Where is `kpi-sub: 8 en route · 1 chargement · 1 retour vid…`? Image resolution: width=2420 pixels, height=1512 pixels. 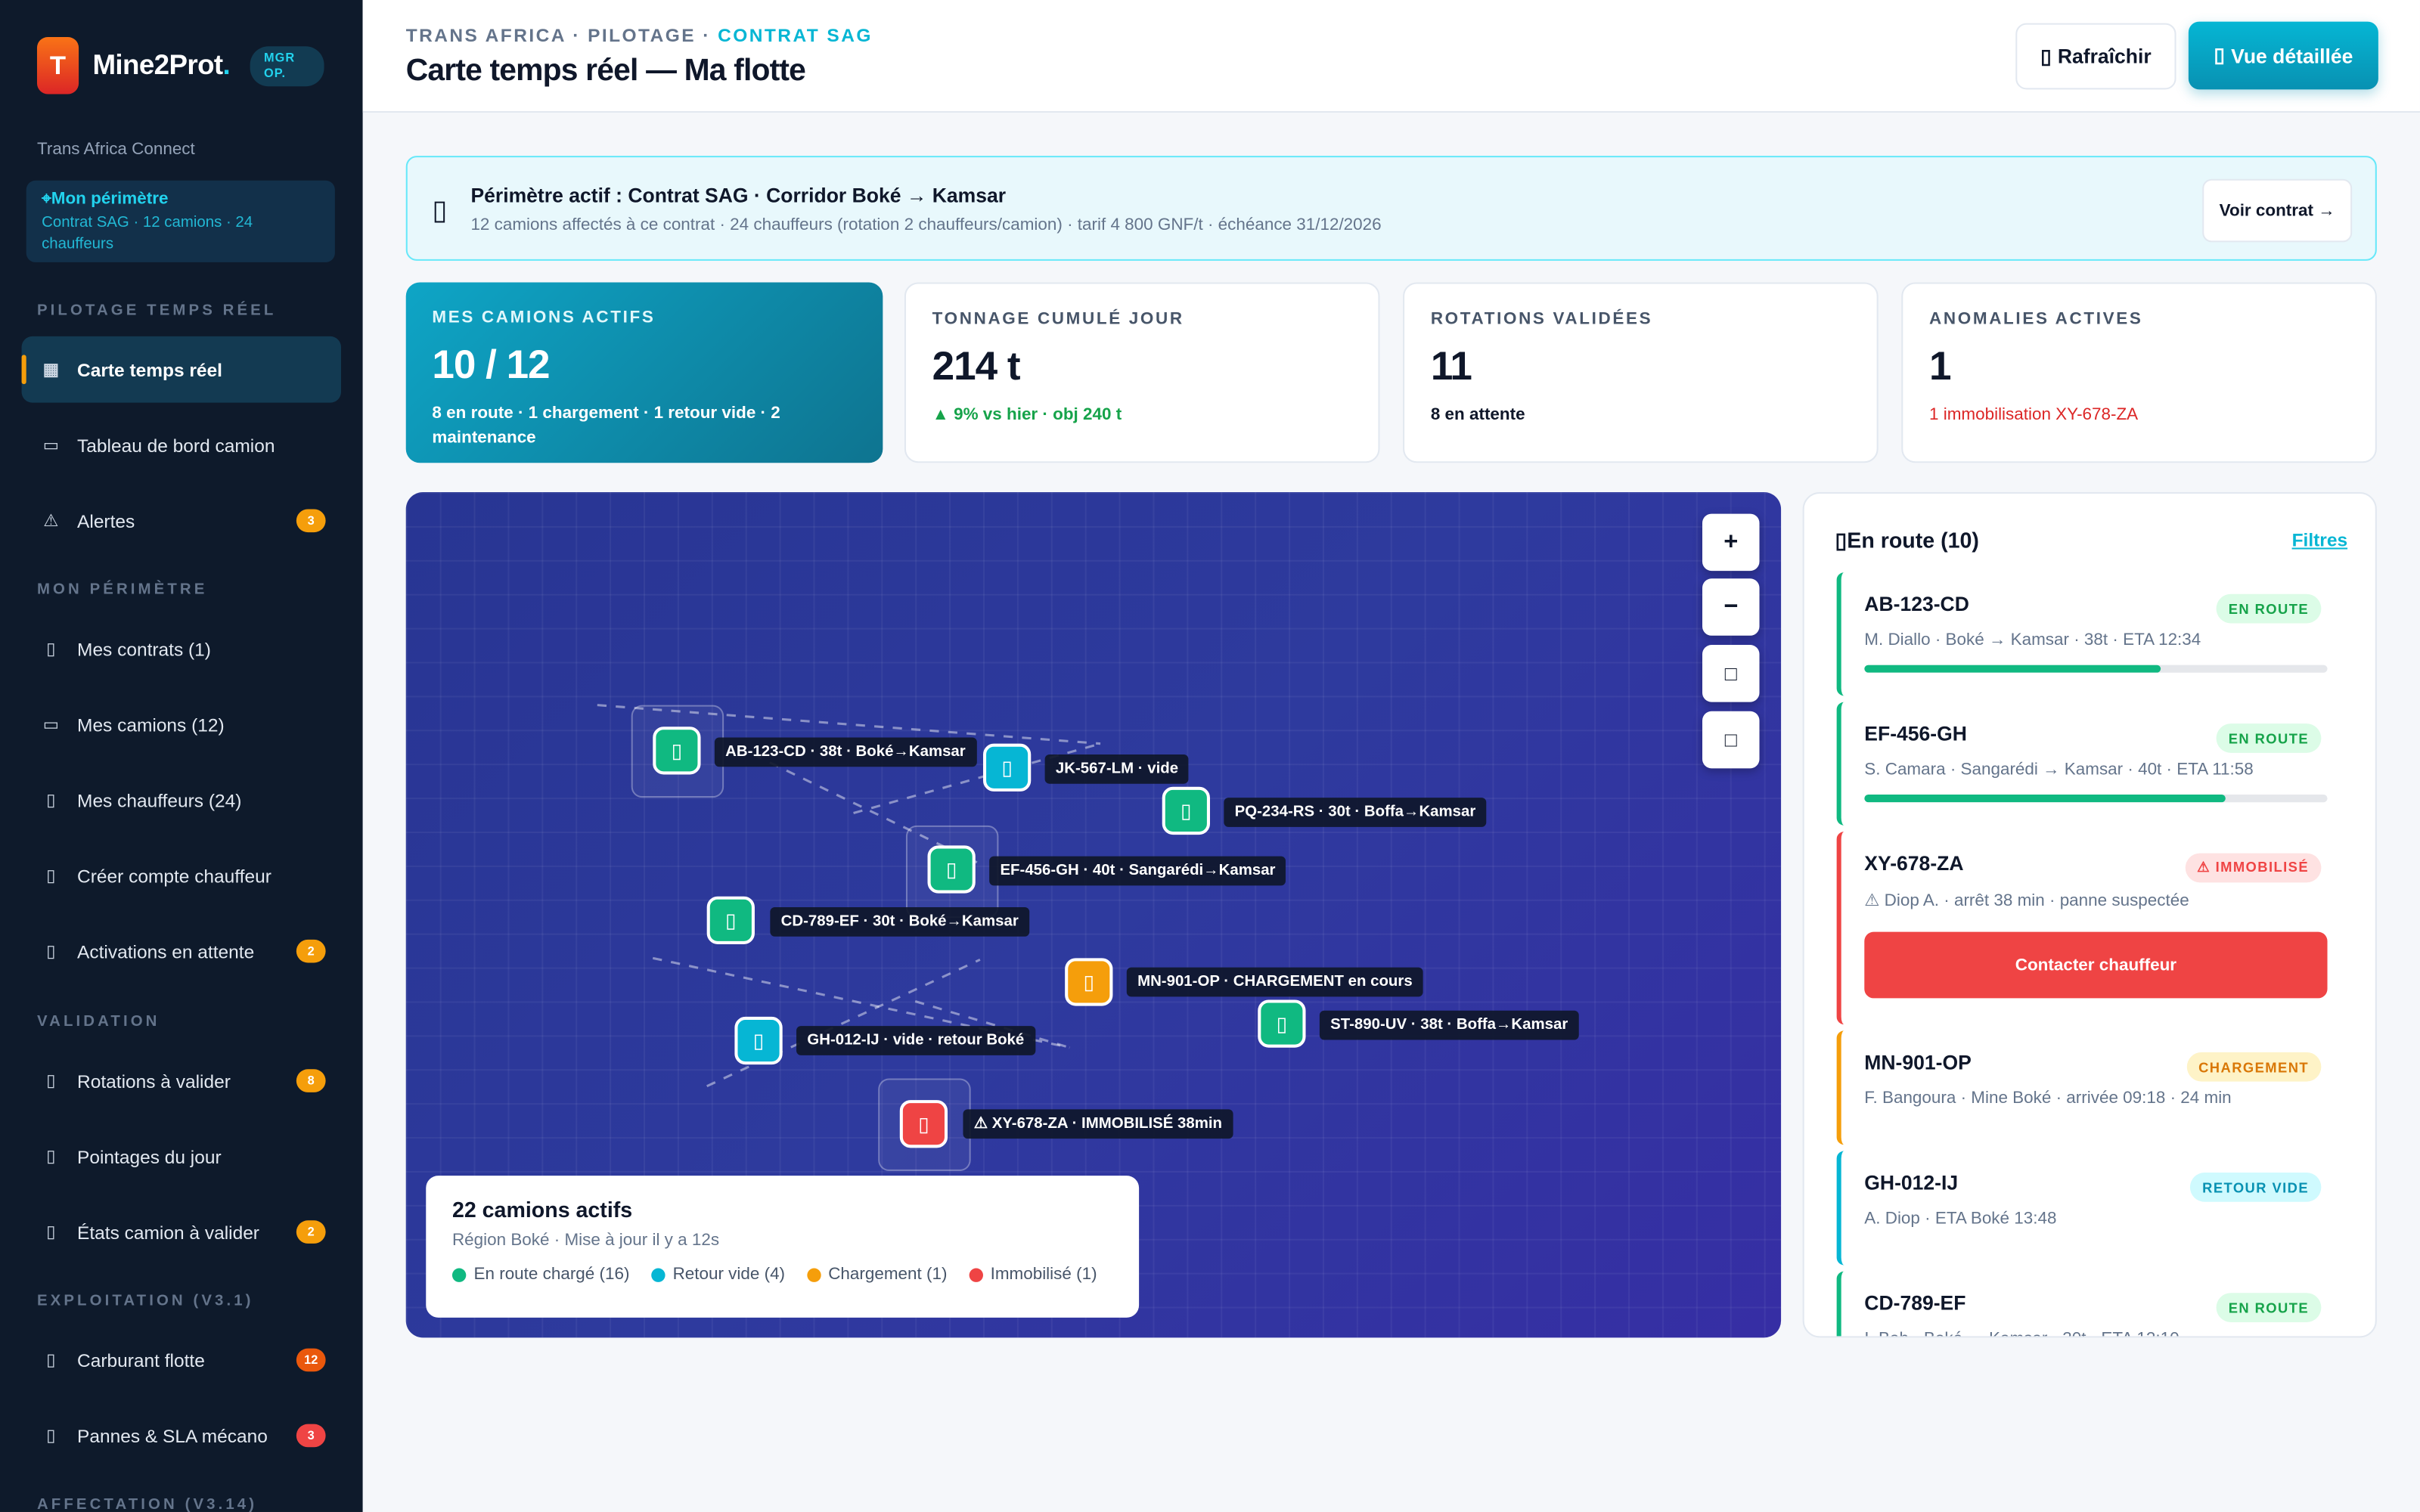 kpi-sub: 8 en route · 1 chargement · 1 retour vid… is located at coordinates (606, 426).